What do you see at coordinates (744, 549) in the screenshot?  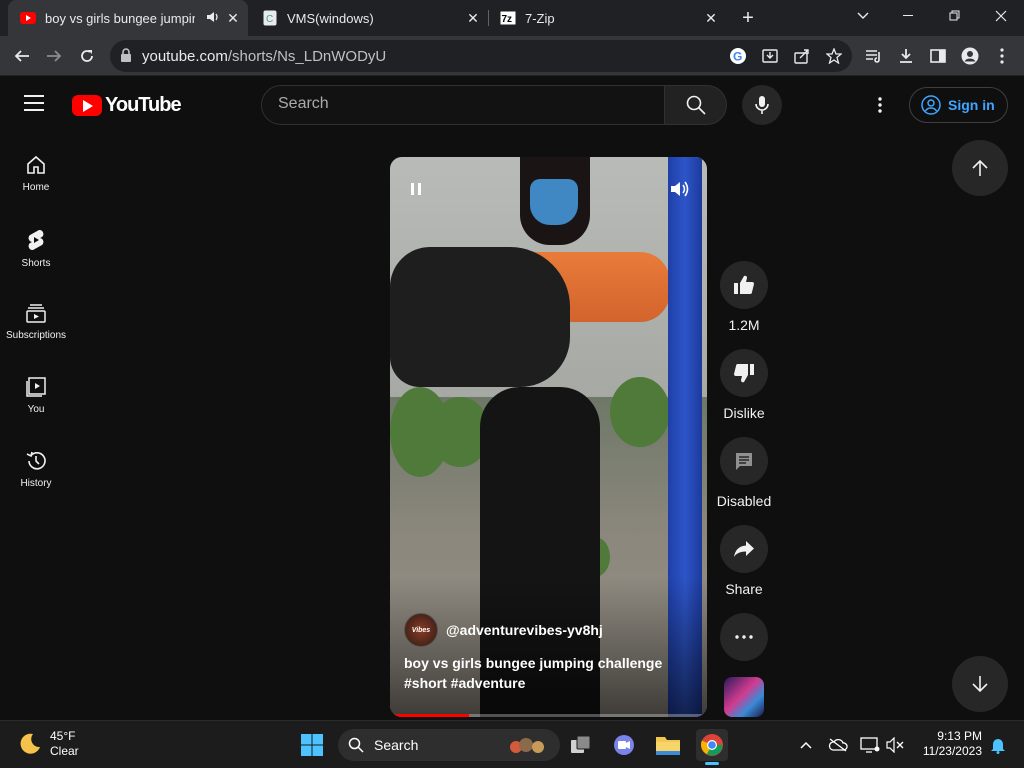 I see `share-icon` at bounding box center [744, 549].